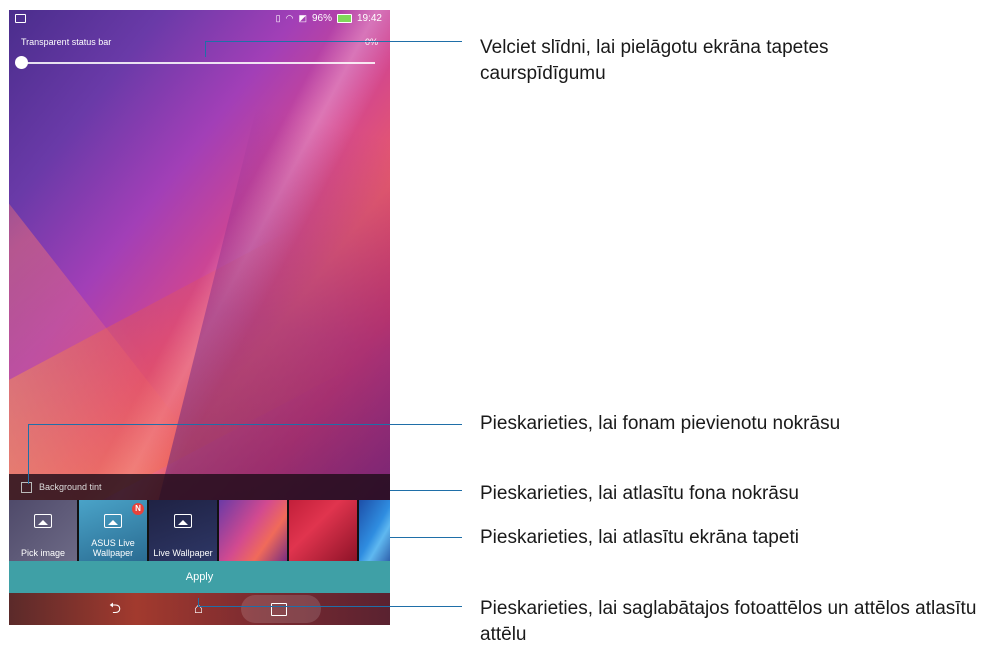 The width and height of the screenshot is (987, 648). I want to click on status-bar: ▯ ◠ ◩ 96% 19:42, so click(199, 19).